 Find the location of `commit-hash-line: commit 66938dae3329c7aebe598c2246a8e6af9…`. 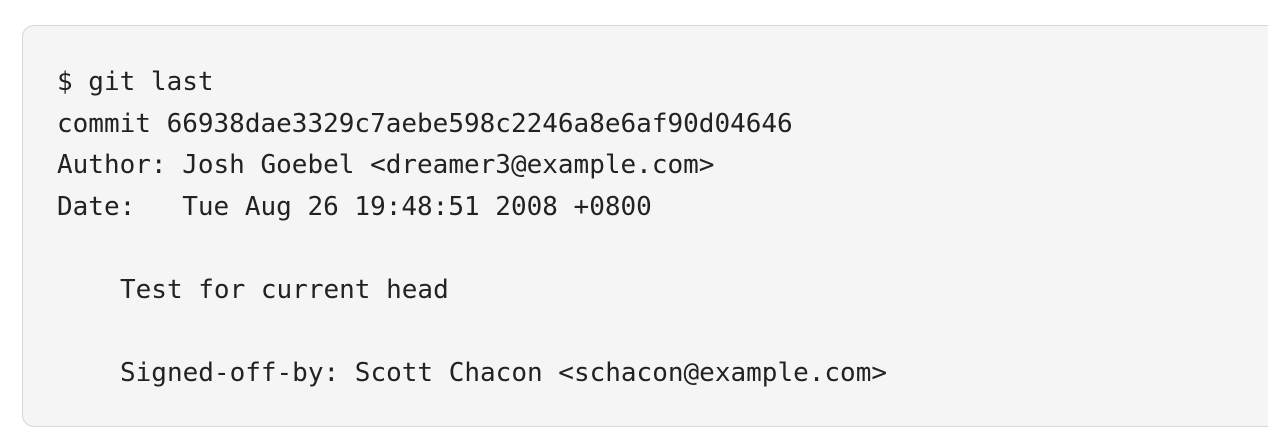

commit-hash-line: commit 66938dae3329c7aebe598c2246a8e6af9… is located at coordinates (425, 123).